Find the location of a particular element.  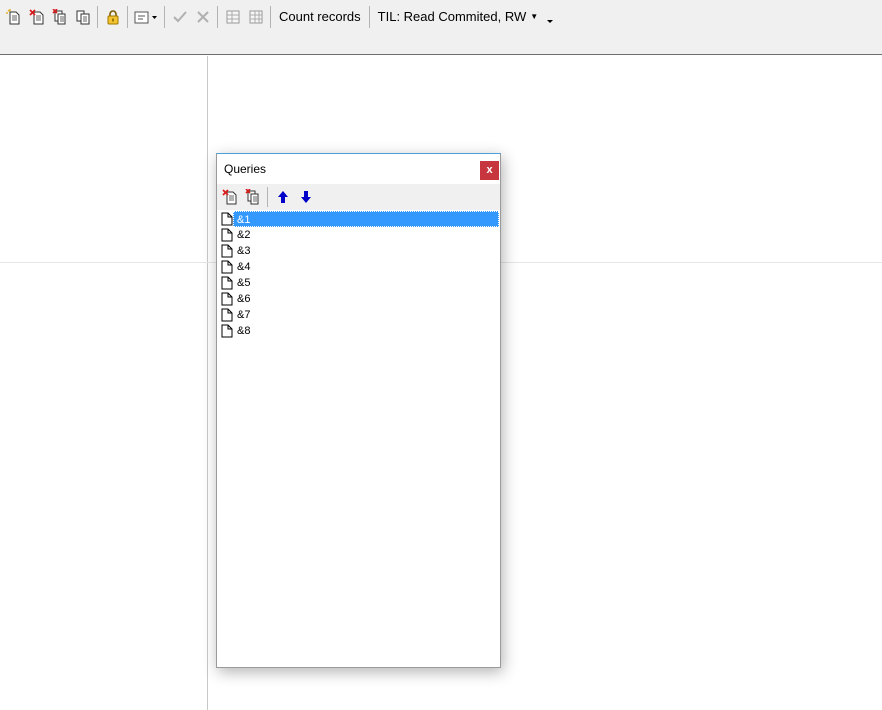

commit-button is located at coordinates (179, 17).